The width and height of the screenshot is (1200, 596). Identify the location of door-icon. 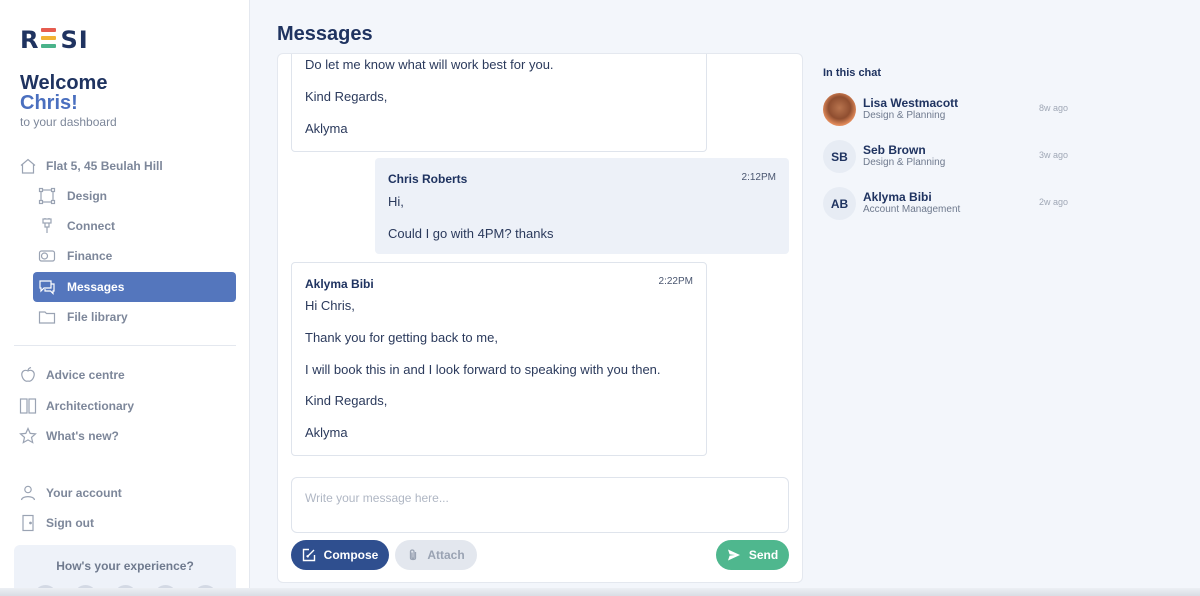
(28, 523).